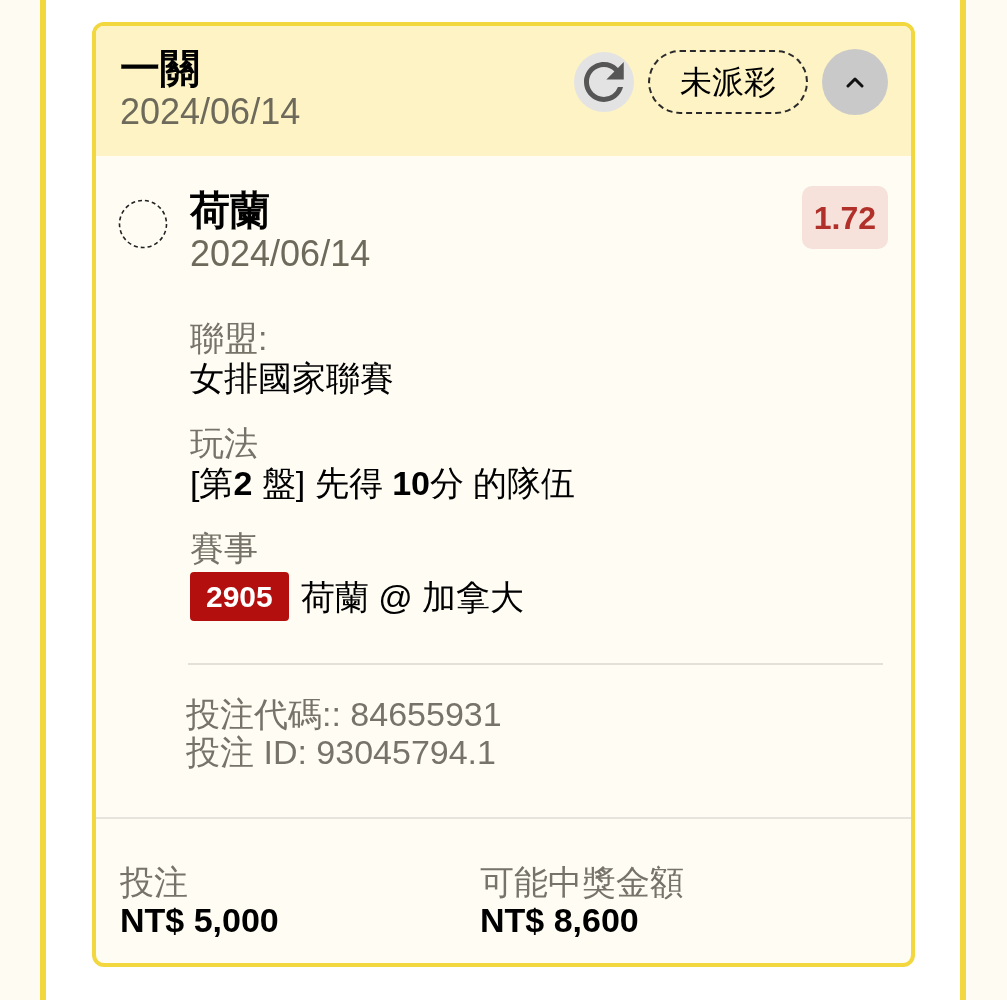 The width and height of the screenshot is (1007, 1000). What do you see at coordinates (200, 920) in the screenshot?
I see `amount-value: NT$ 5,000` at bounding box center [200, 920].